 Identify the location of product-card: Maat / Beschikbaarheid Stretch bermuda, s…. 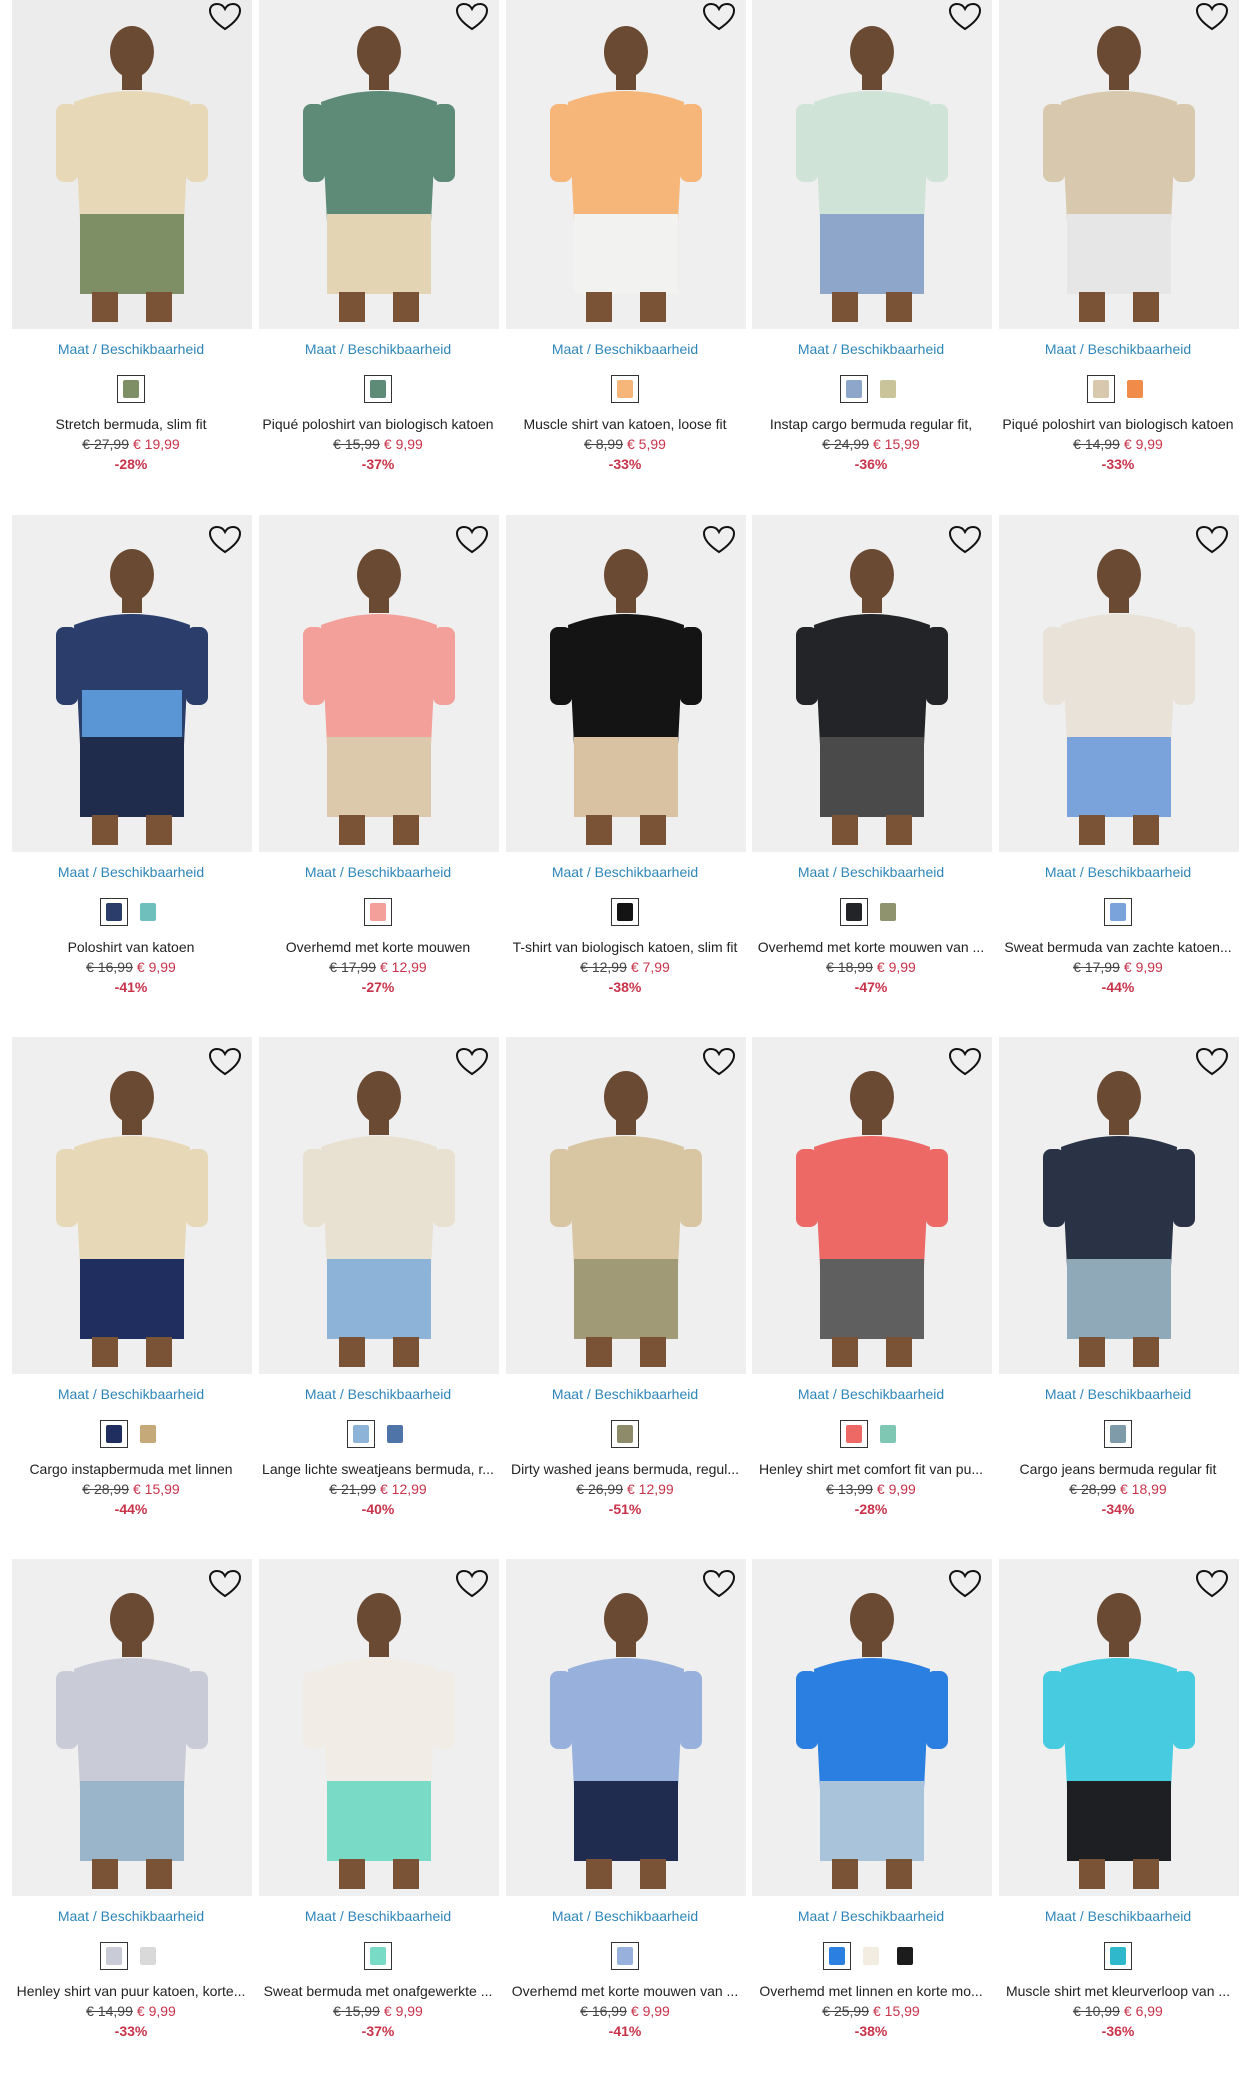
(131, 246).